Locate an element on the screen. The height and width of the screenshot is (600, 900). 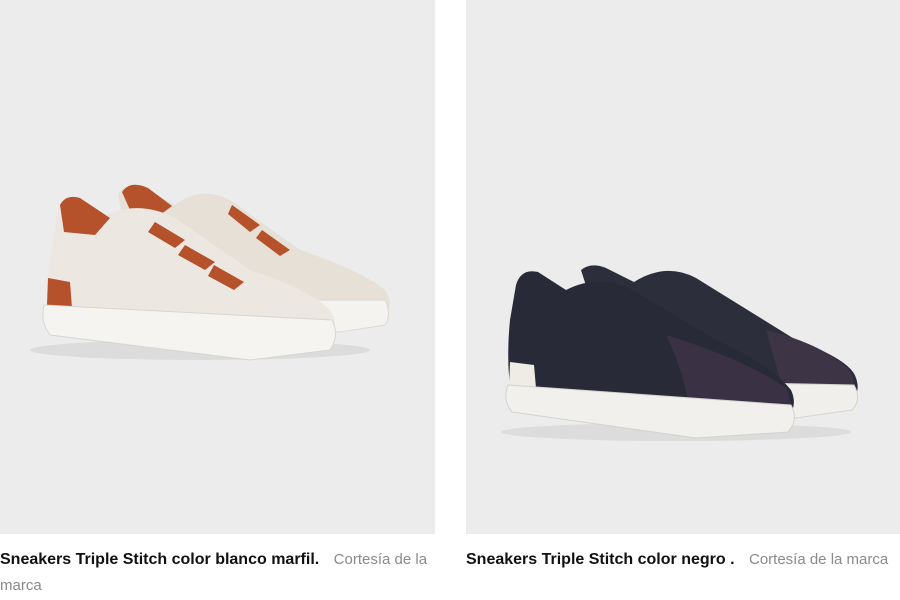
product-title: Sneakers Triple Stitch color negro . is located at coordinates (600, 559).